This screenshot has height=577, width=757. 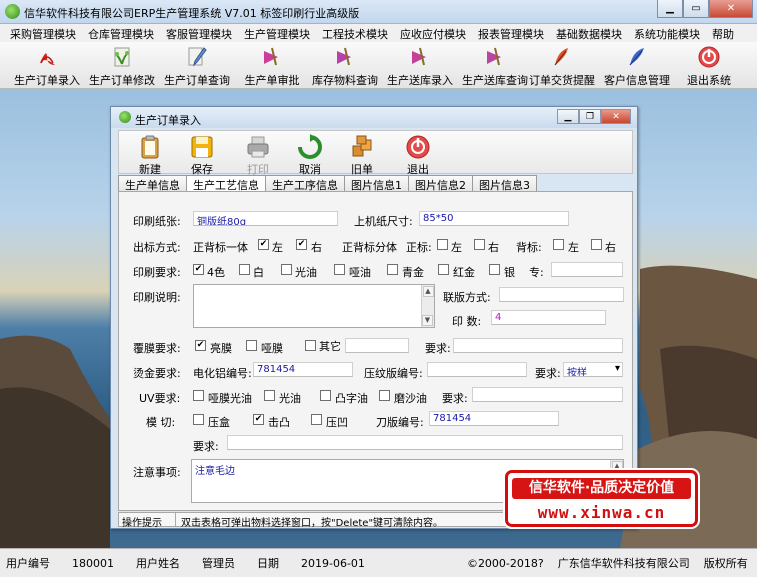 I want to click on brand-slogan: 信华软件·品质决定价值, so click(x=601, y=488).